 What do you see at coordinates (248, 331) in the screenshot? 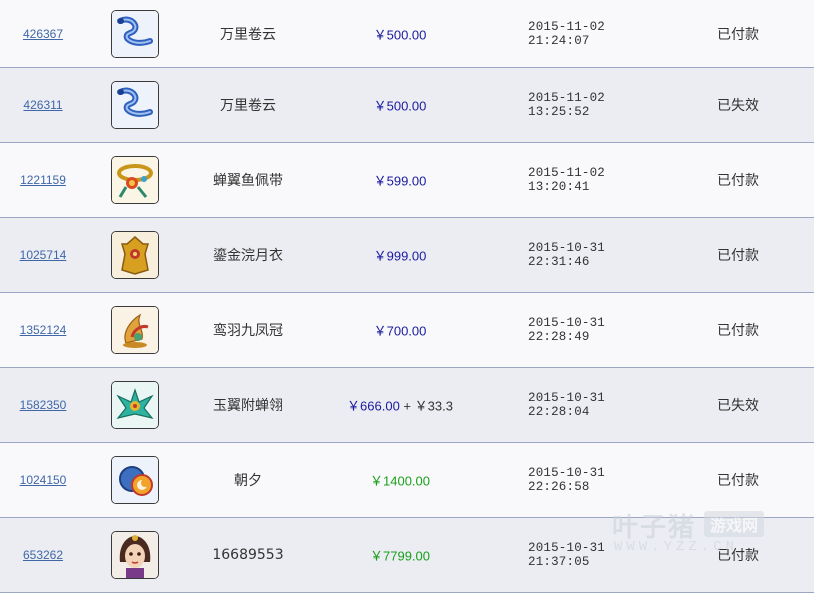
I see `item-name: 鸾羽九凤冠` at bounding box center [248, 331].